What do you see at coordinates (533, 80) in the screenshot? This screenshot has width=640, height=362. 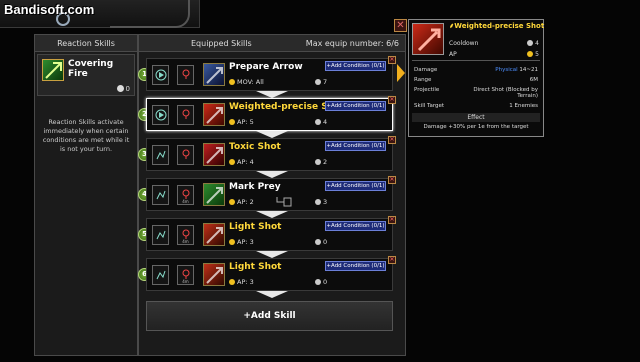 I see `tooltip-range-value: 6M` at bounding box center [533, 80].